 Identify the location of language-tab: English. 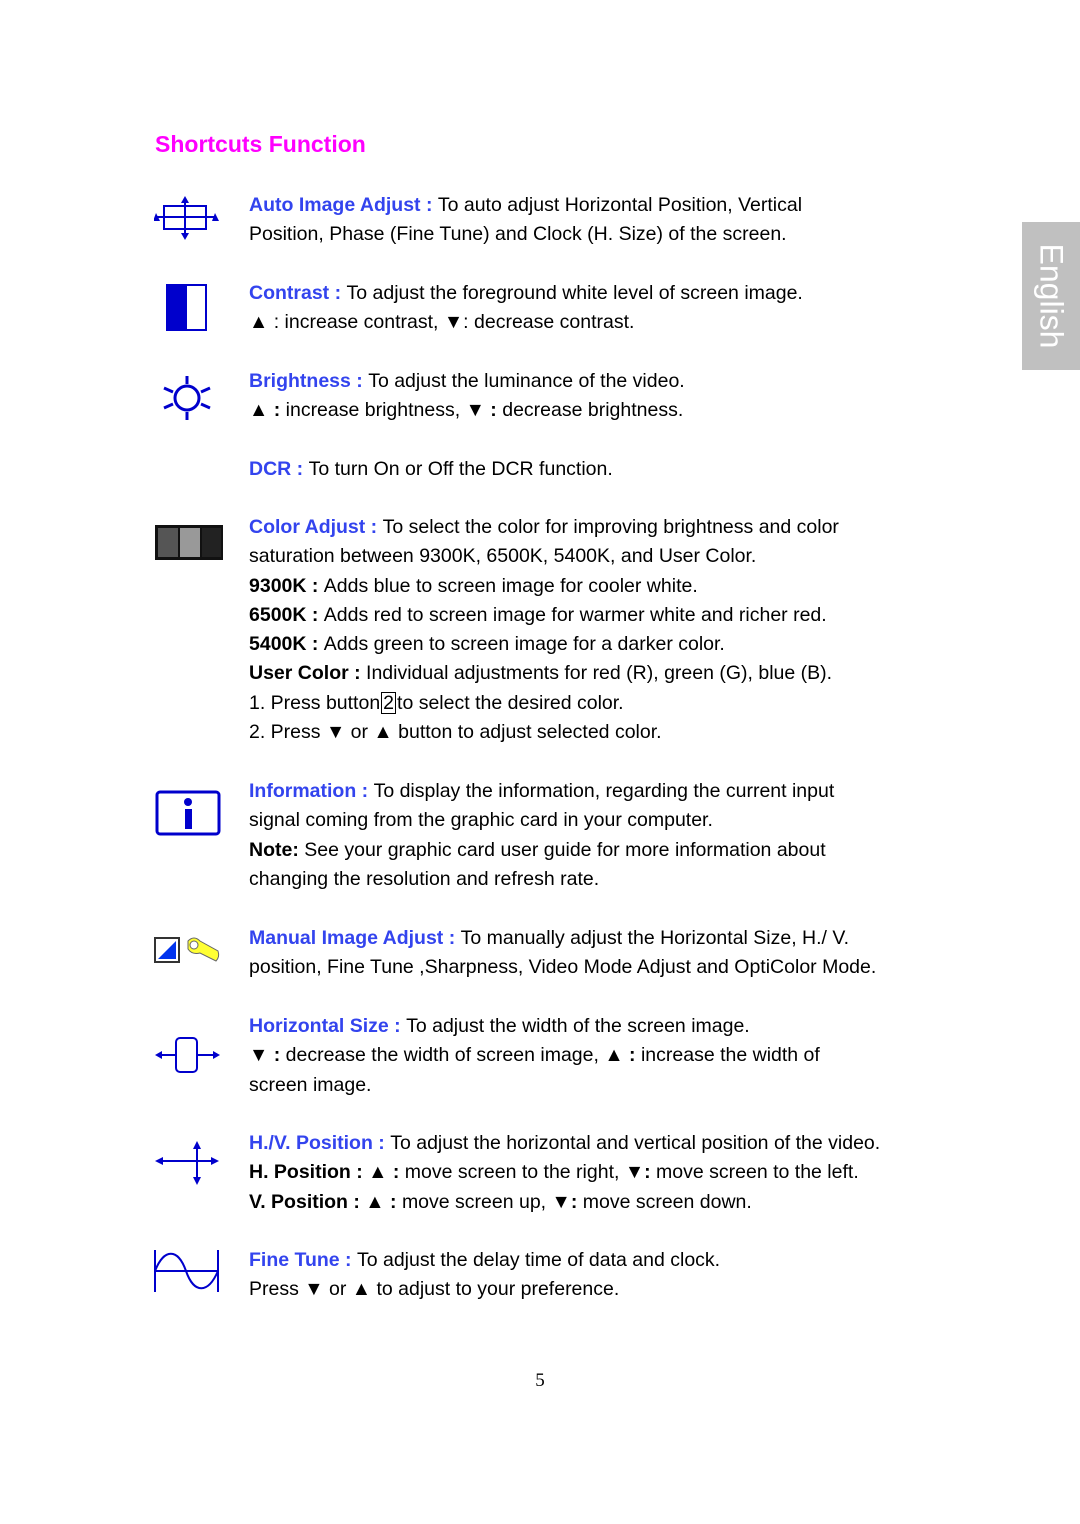
(1051, 296).